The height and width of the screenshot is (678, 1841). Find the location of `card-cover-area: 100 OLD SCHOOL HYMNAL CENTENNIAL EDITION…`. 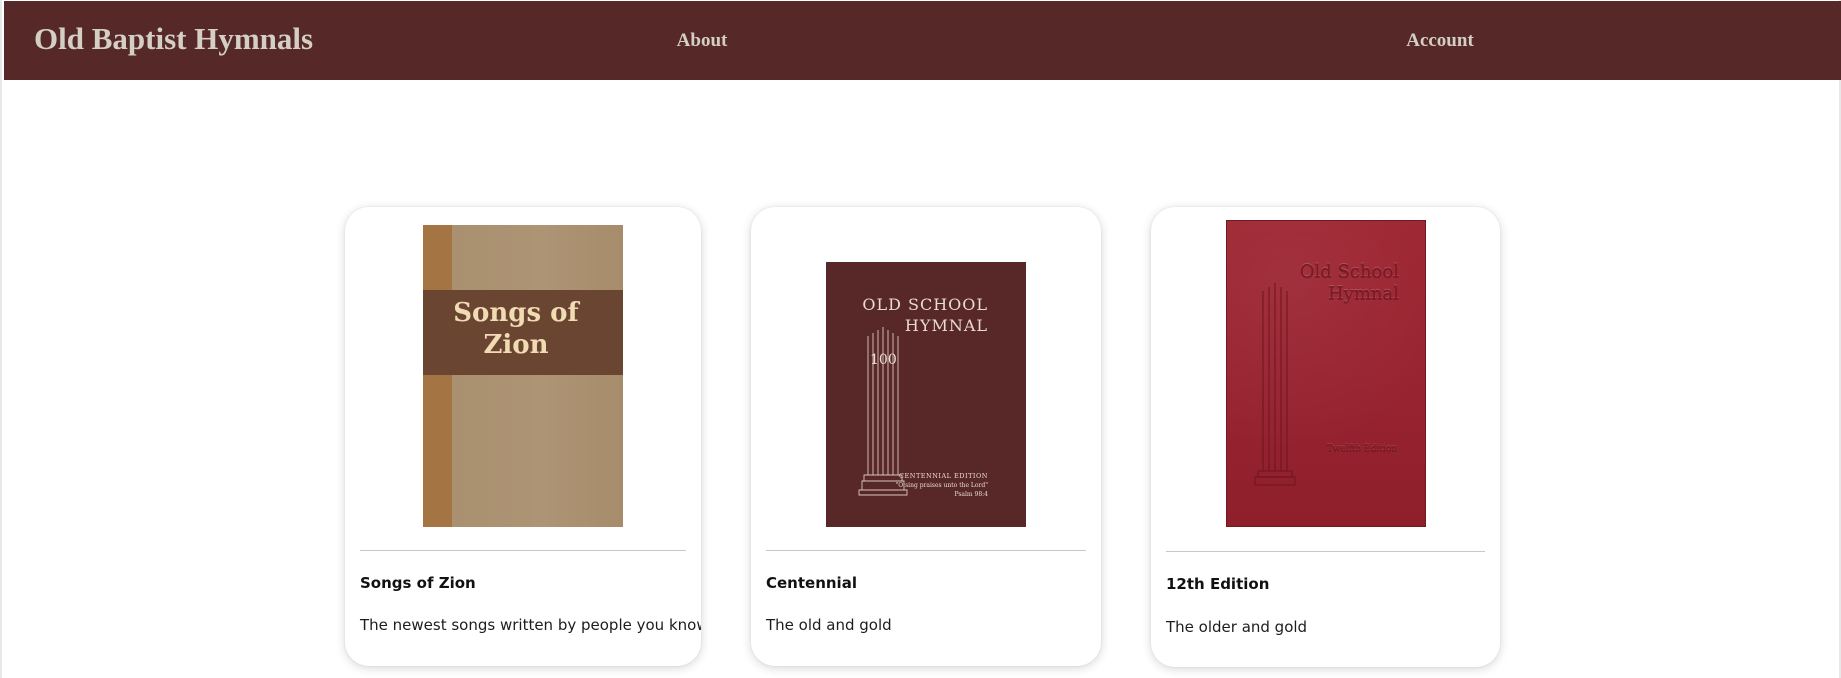

card-cover-area: 100 OLD SCHOOL HYMNAL CENTENNIAL EDITION… is located at coordinates (926, 379).